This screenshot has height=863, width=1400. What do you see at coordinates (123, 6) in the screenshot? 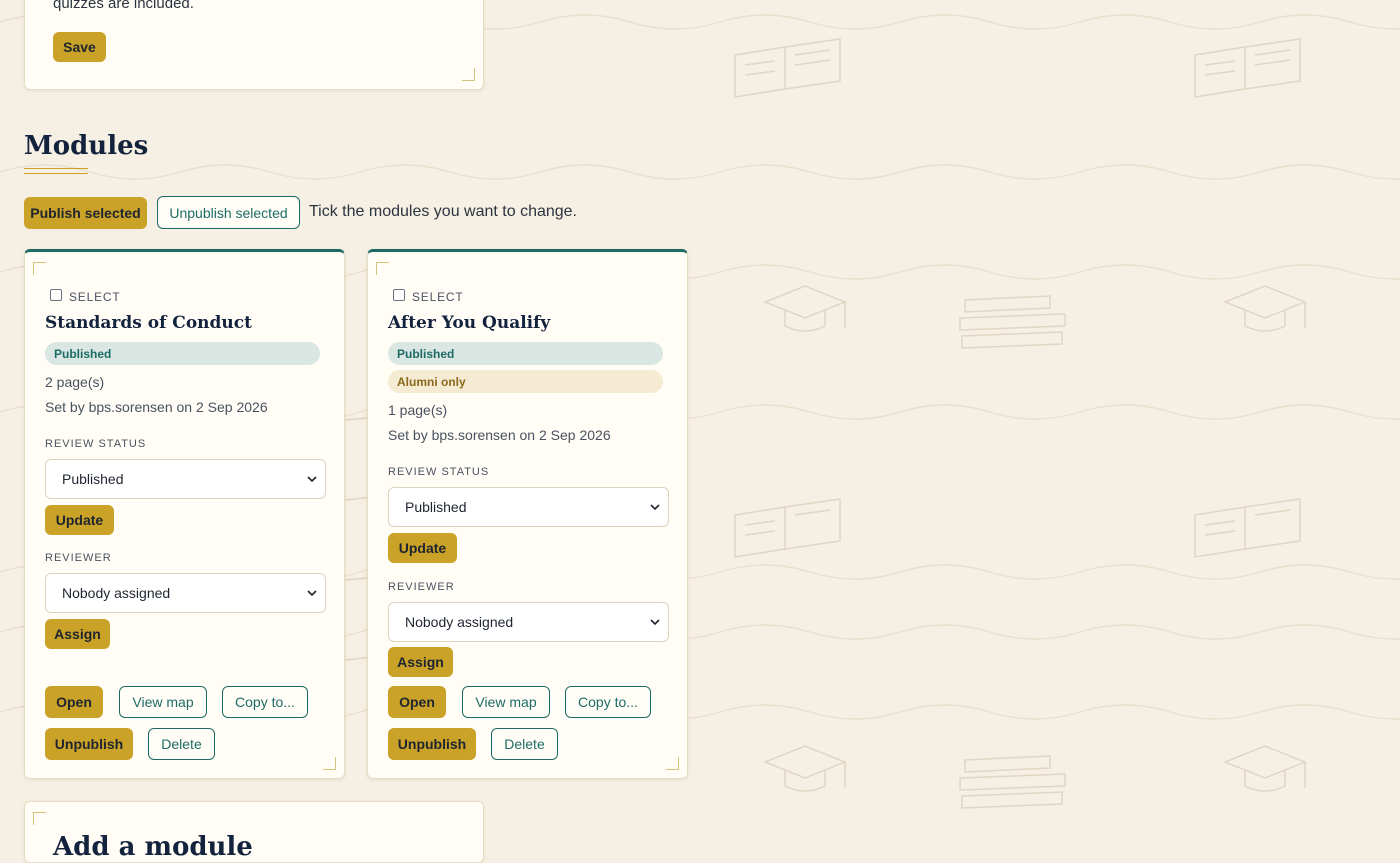
I see `settings-description: quizzes are included.` at bounding box center [123, 6].